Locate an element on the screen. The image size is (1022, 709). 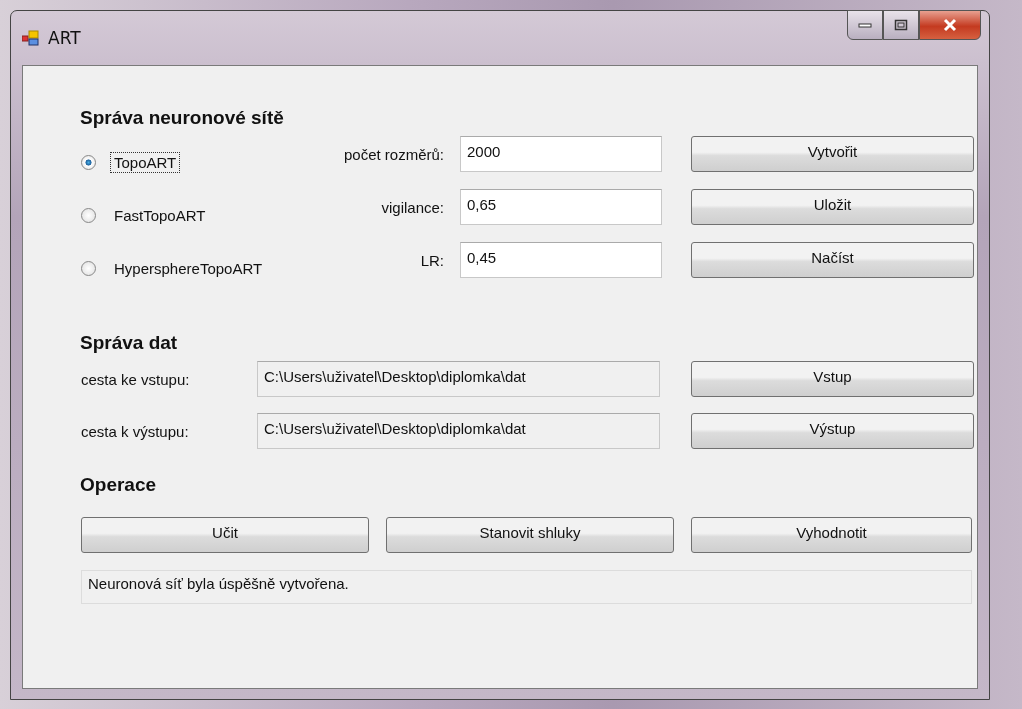
action-button: Uložit is located at coordinates (832, 207).